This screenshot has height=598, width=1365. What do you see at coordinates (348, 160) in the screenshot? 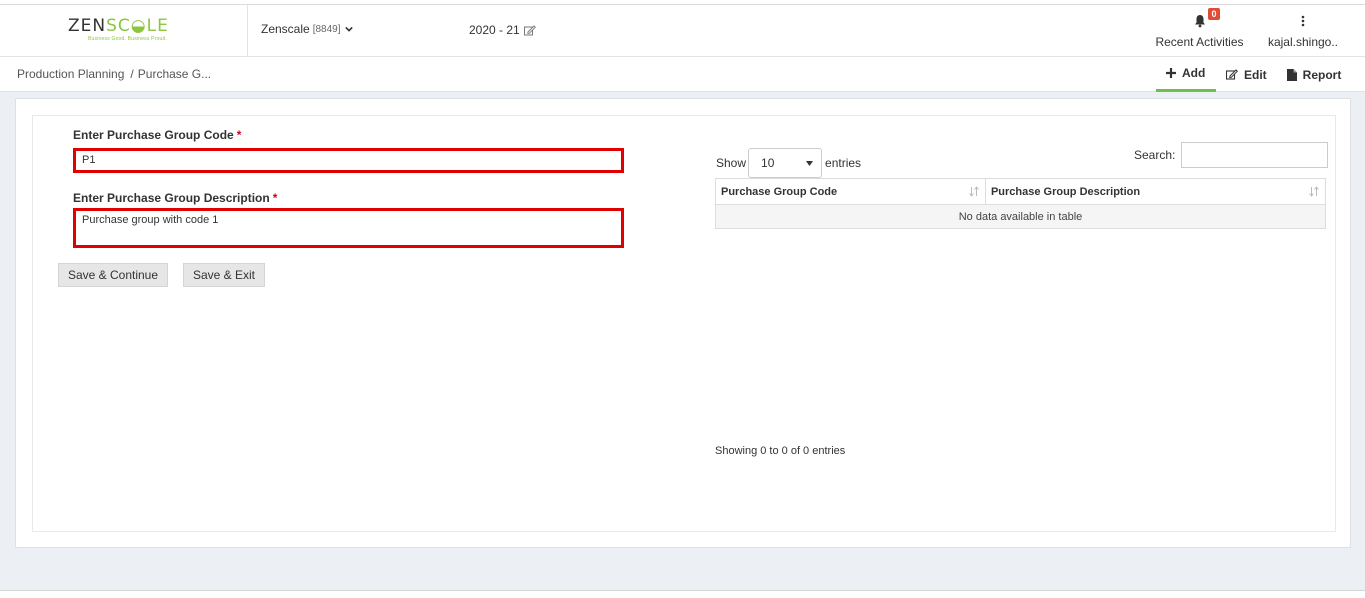
I see `purchase-group-code-input: P1` at bounding box center [348, 160].